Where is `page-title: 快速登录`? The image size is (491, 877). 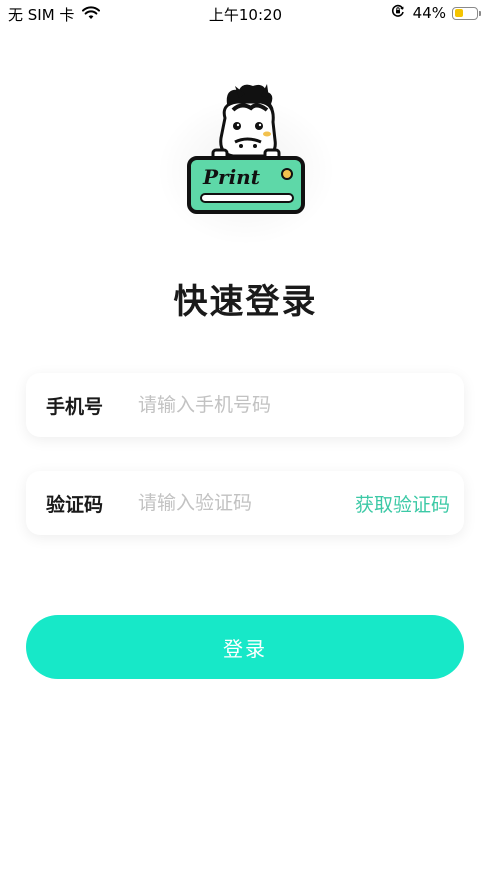
page-title: 快速登录 is located at coordinates (245, 302).